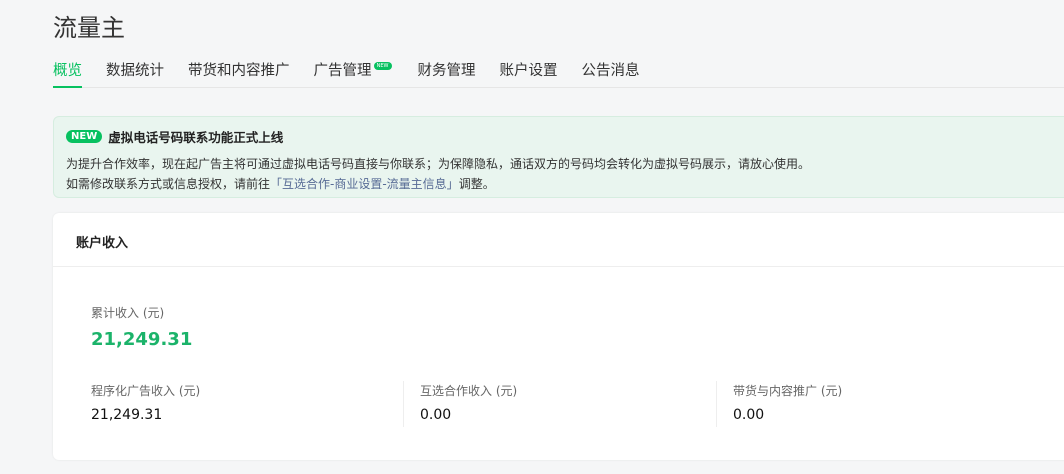  I want to click on notice-title: 虚拟电话号码联系功能正式上线, so click(196, 137).